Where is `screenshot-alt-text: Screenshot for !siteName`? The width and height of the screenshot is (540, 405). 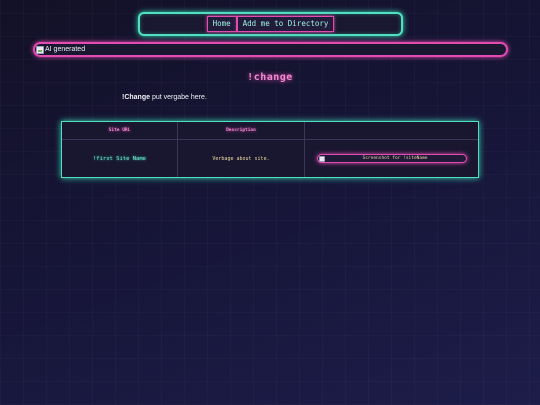 screenshot-alt-text: Screenshot for !siteName is located at coordinates (395, 158).